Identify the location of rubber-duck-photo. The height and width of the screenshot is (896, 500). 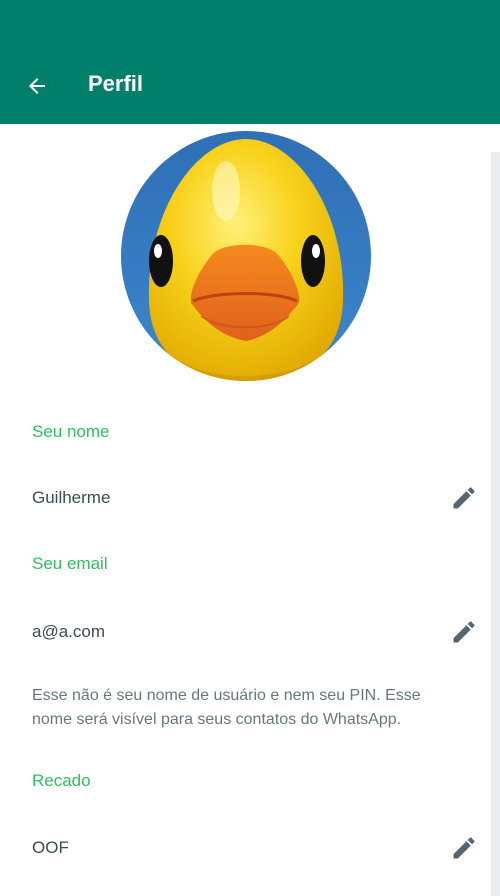
(246, 256).